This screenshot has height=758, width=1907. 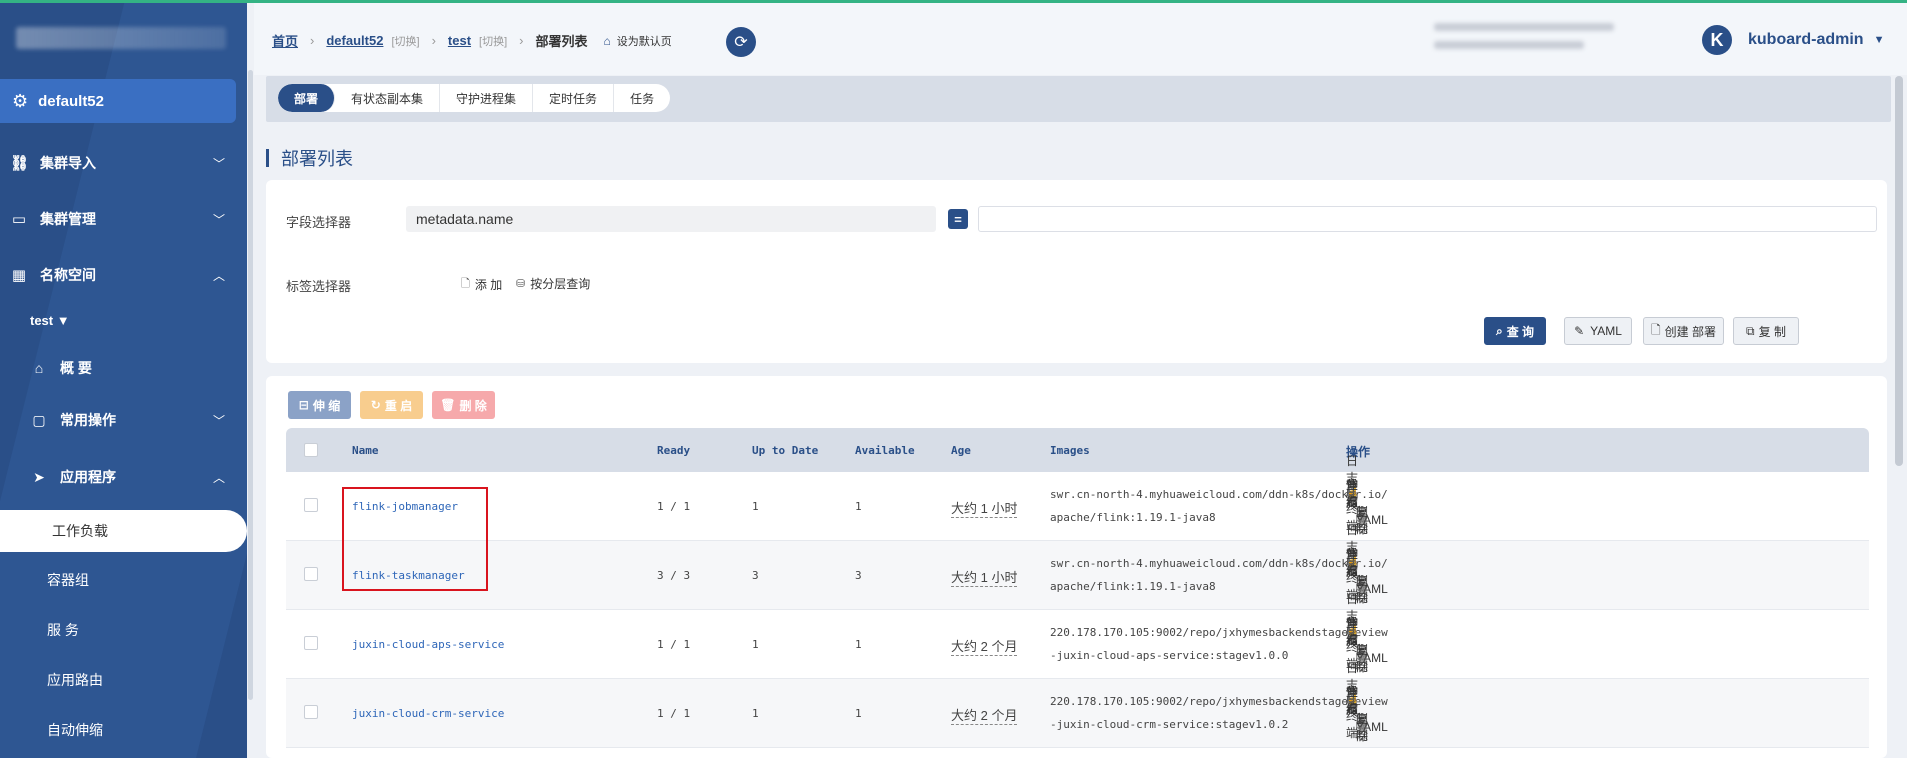 What do you see at coordinates (388, 98) in the screenshot?
I see `tab-statefulsets: 有状态副本集` at bounding box center [388, 98].